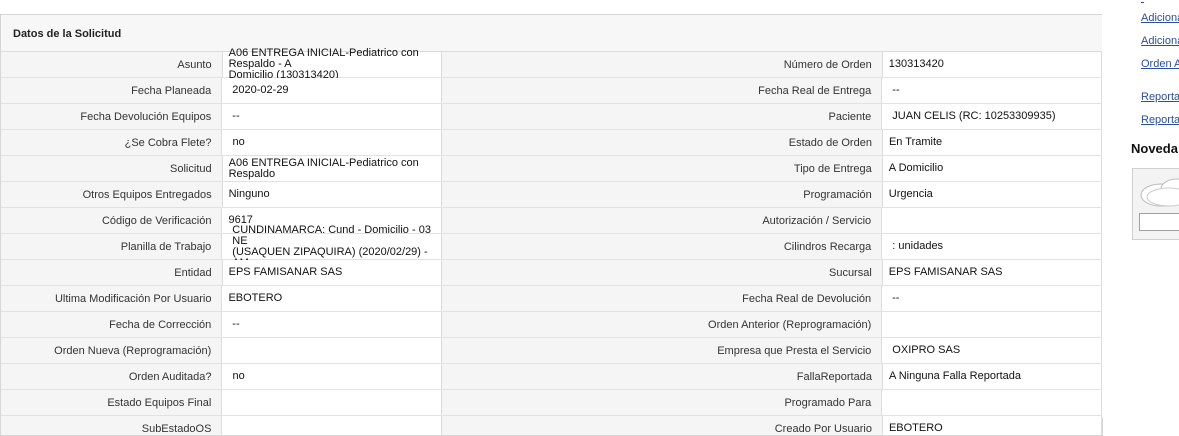 The width and height of the screenshot is (1179, 436). Describe the element at coordinates (111, 64) in the screenshot. I see `left-field-label: Asunto` at that location.